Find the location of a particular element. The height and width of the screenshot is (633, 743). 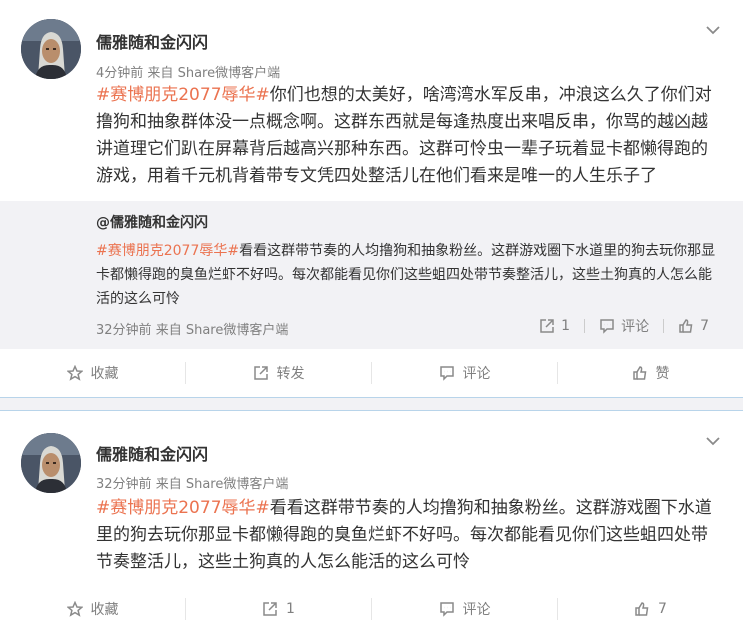

repost-hashtag-link: #赛博朋克2077辱华# is located at coordinates (167, 251).